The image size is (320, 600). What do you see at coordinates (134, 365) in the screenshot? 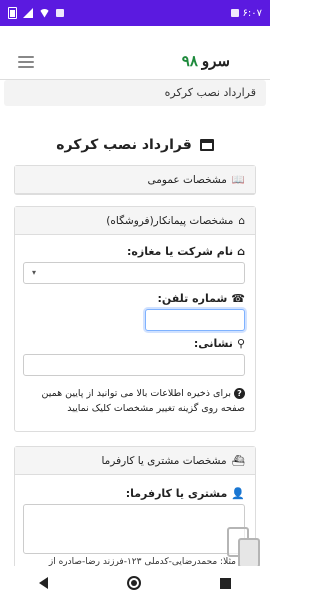
I see `address-input` at bounding box center [134, 365].